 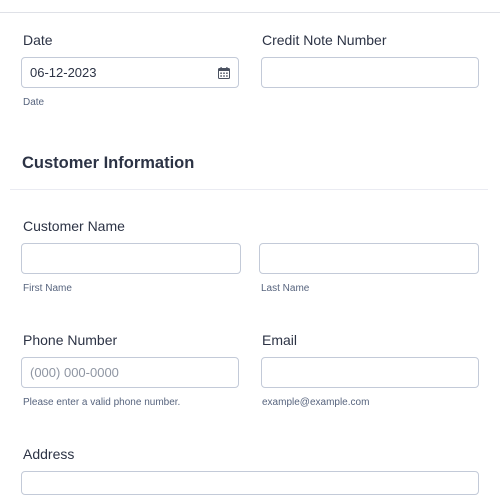 What do you see at coordinates (370, 372) in the screenshot?
I see `email-input` at bounding box center [370, 372].